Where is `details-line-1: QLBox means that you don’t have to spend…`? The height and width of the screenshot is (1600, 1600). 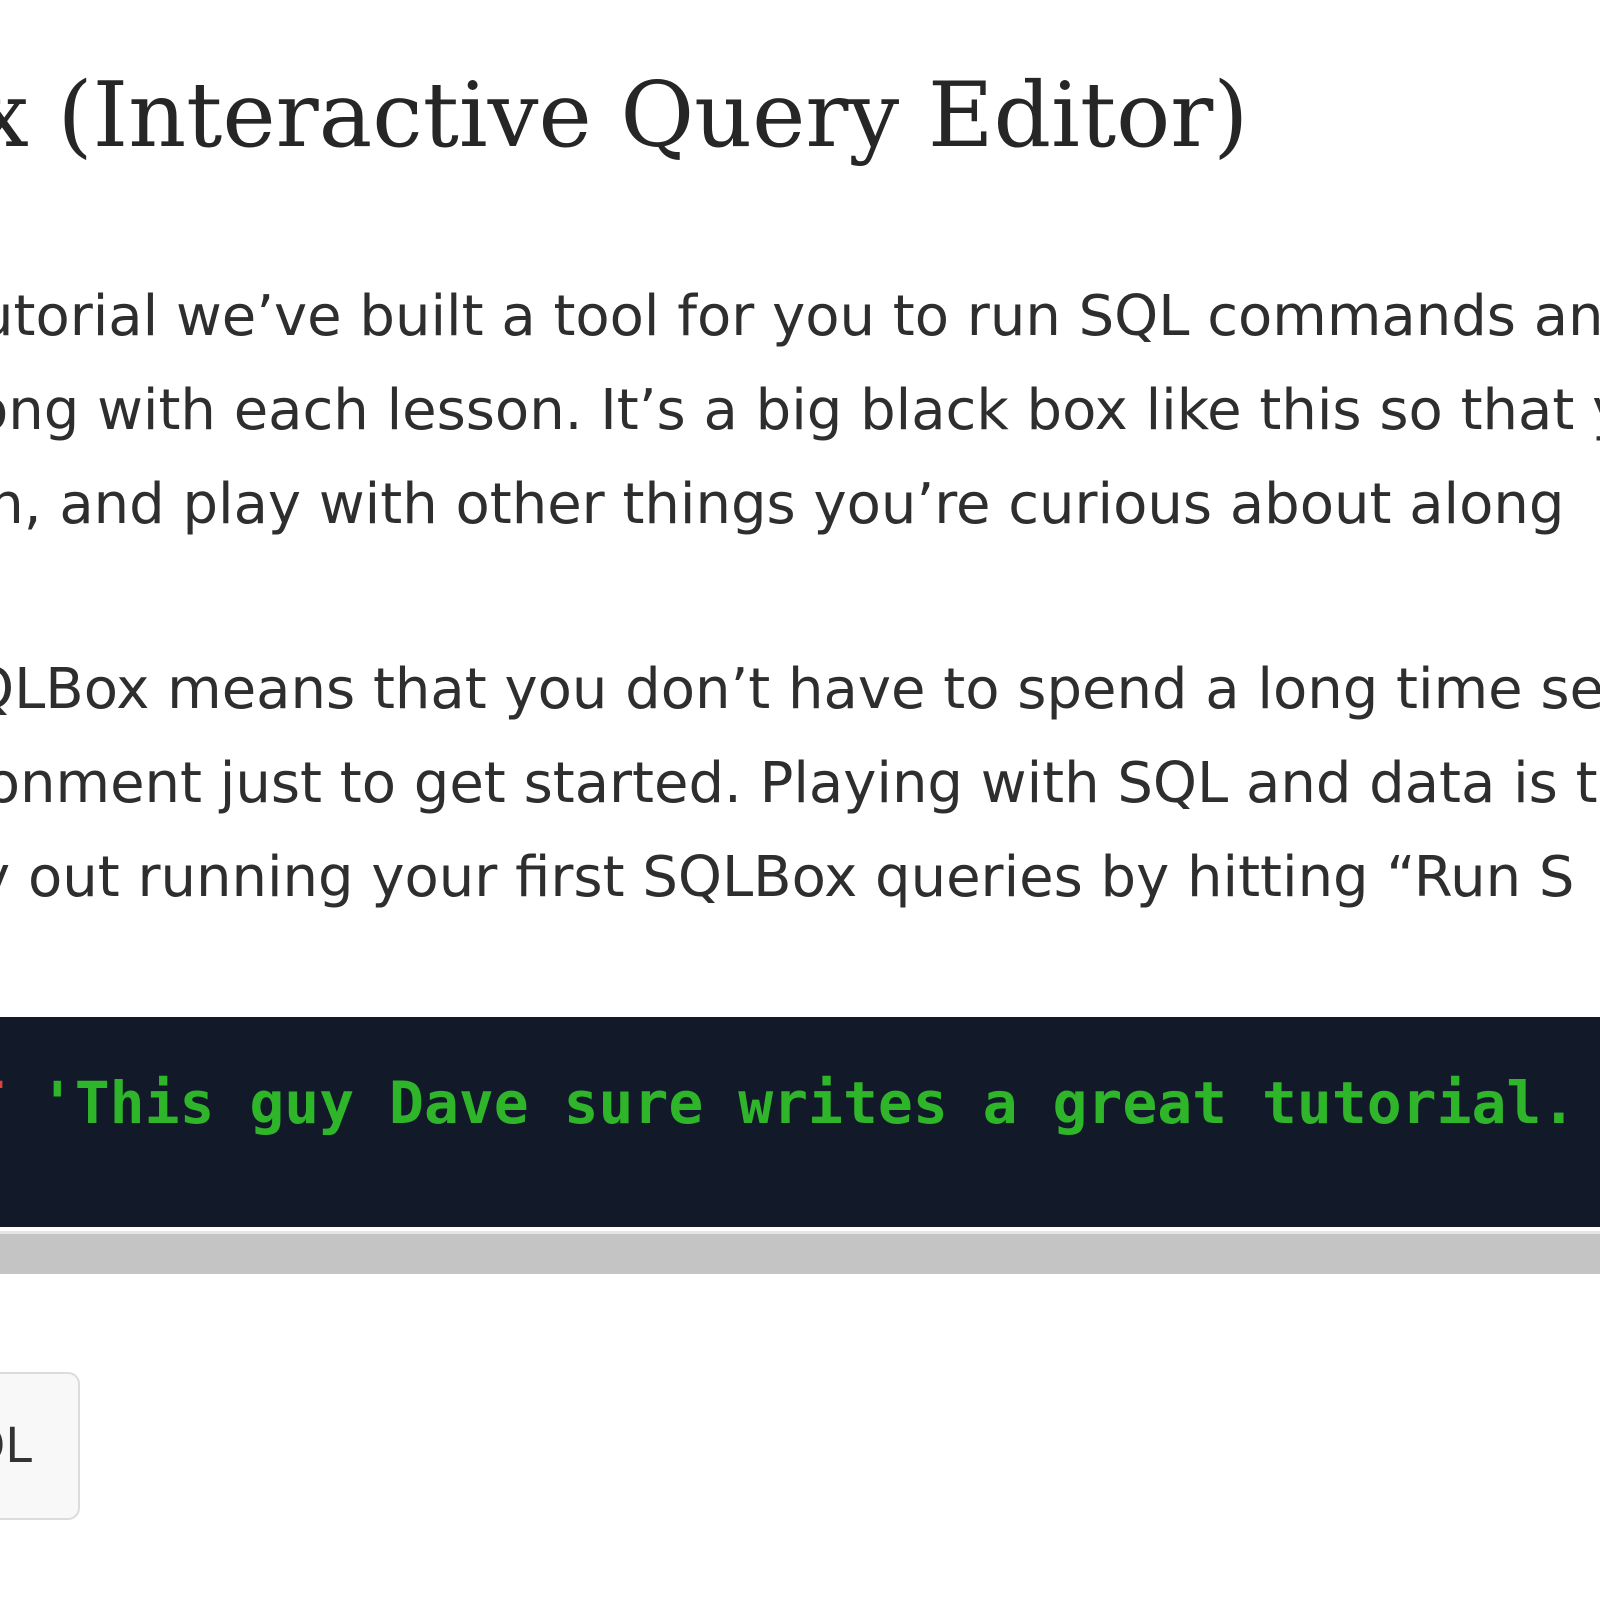 details-line-1: QLBox means that you don’t have to spend… is located at coordinates (800, 689).